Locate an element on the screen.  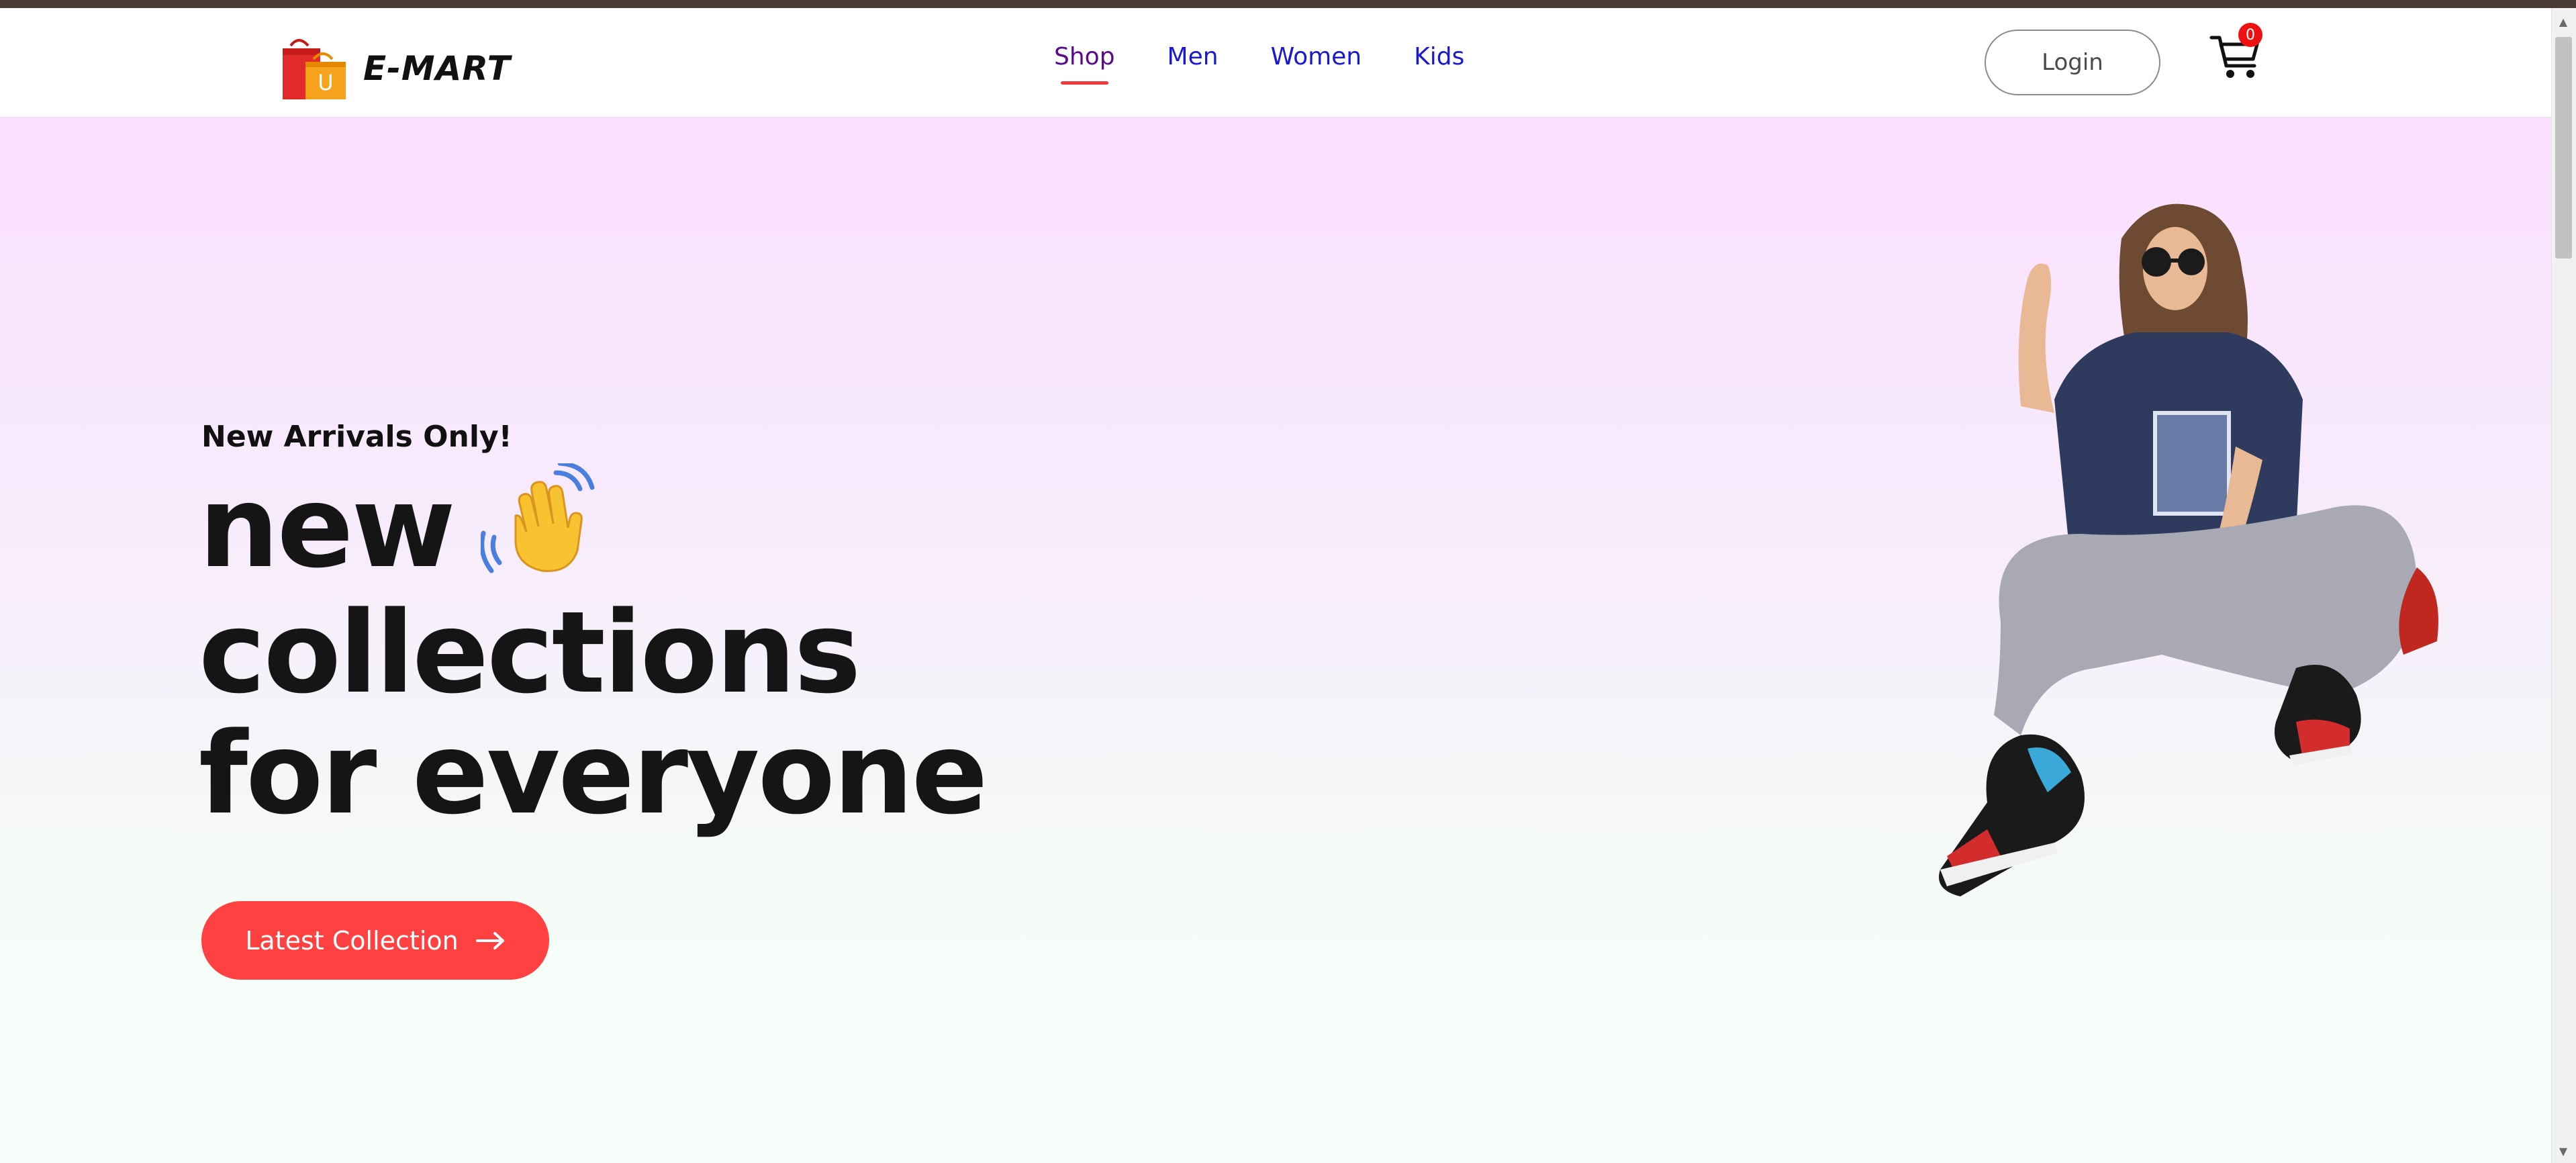
hero-model-image is located at coordinates (2188, 549).